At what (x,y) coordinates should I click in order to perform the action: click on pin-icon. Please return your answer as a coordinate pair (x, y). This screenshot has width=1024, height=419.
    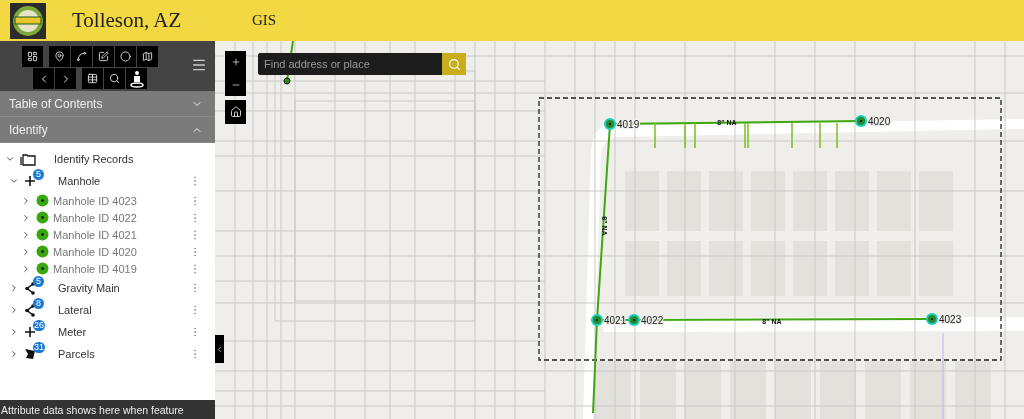
    Looking at the image, I should click on (59, 56).